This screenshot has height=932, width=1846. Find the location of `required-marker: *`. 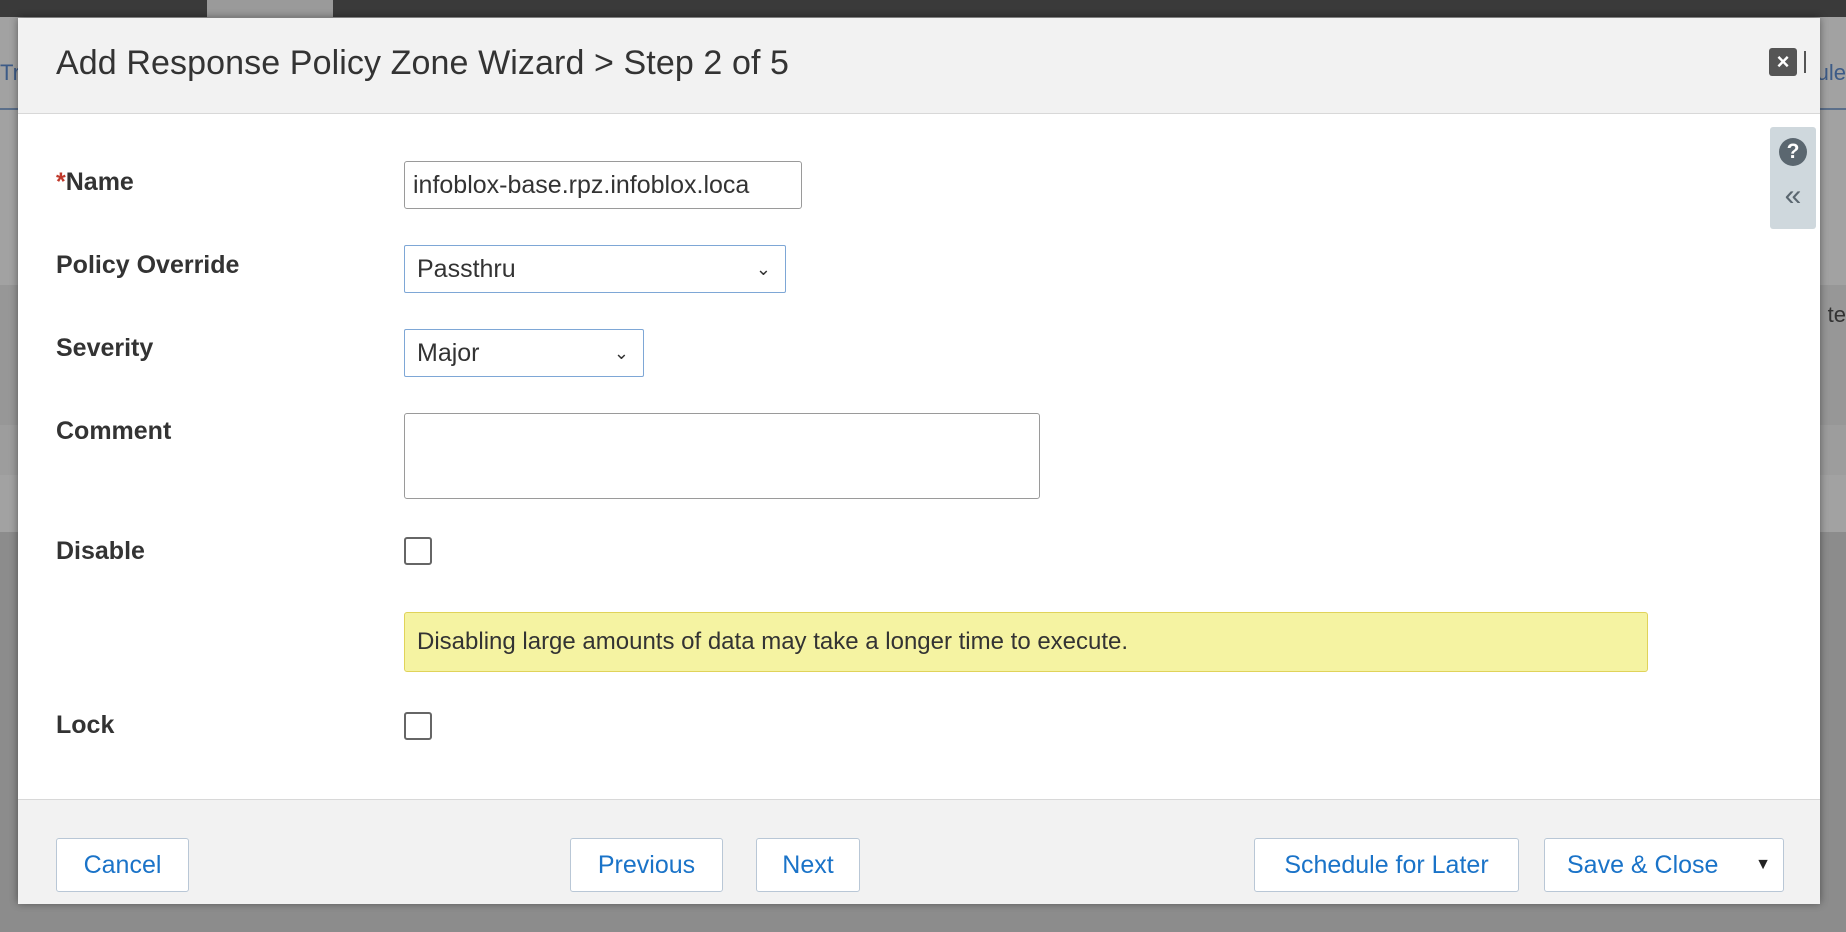

required-marker: * is located at coordinates (61, 182).